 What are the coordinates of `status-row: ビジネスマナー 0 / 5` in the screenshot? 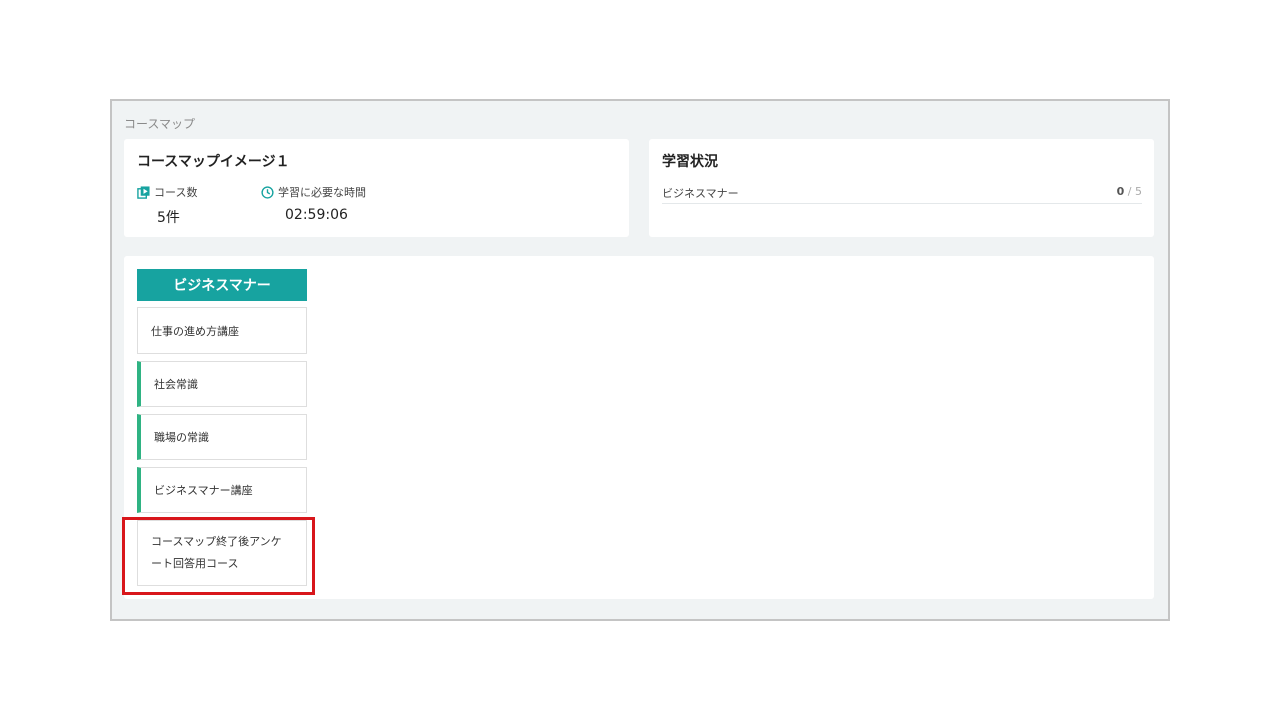 It's located at (902, 194).